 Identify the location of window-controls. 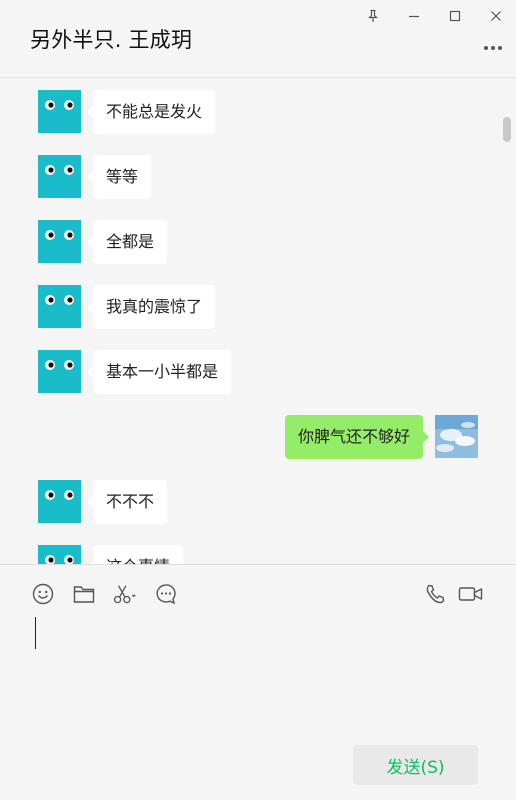
(434, 16).